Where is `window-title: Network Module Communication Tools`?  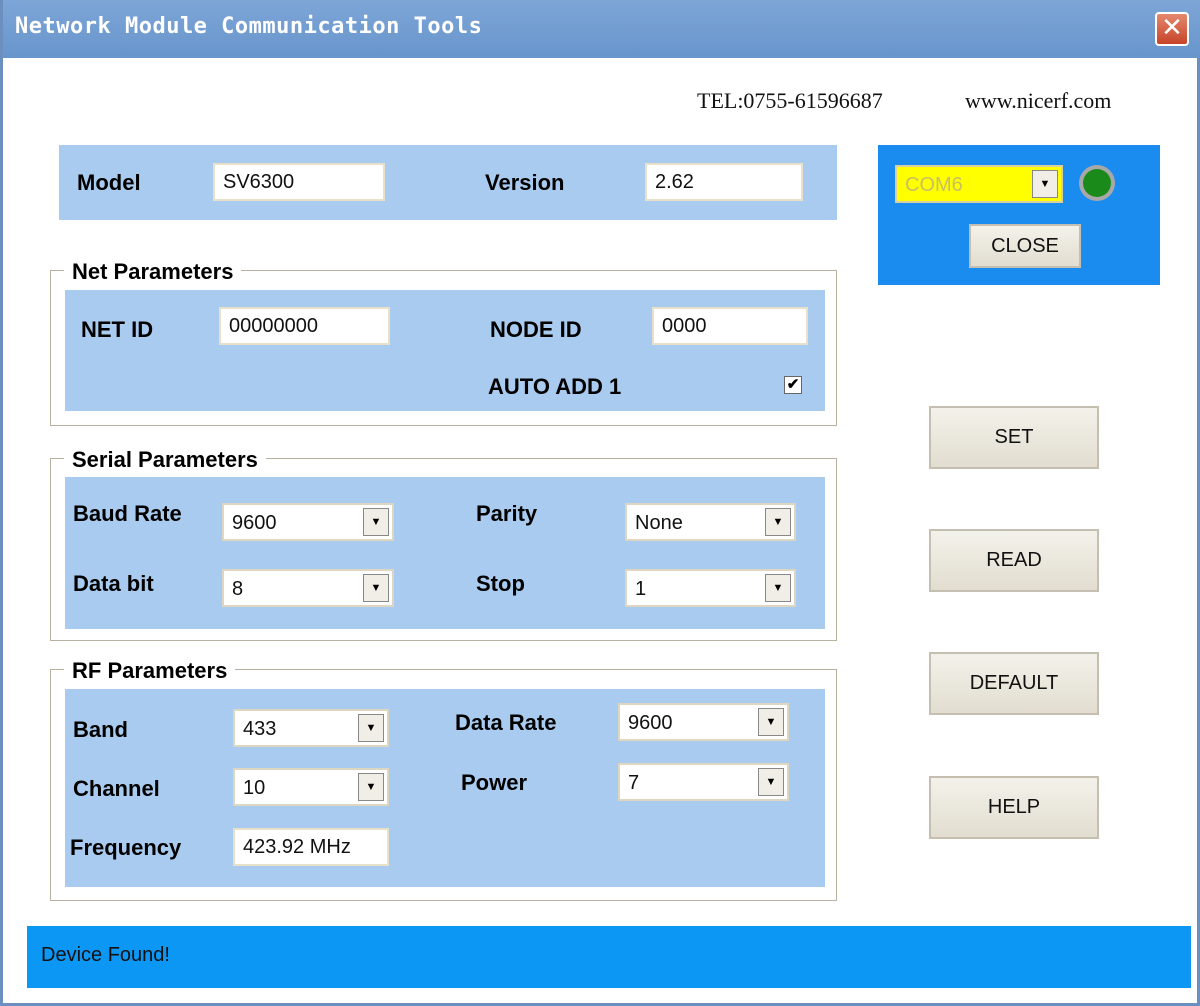
window-title: Network Module Communication Tools is located at coordinates (249, 26).